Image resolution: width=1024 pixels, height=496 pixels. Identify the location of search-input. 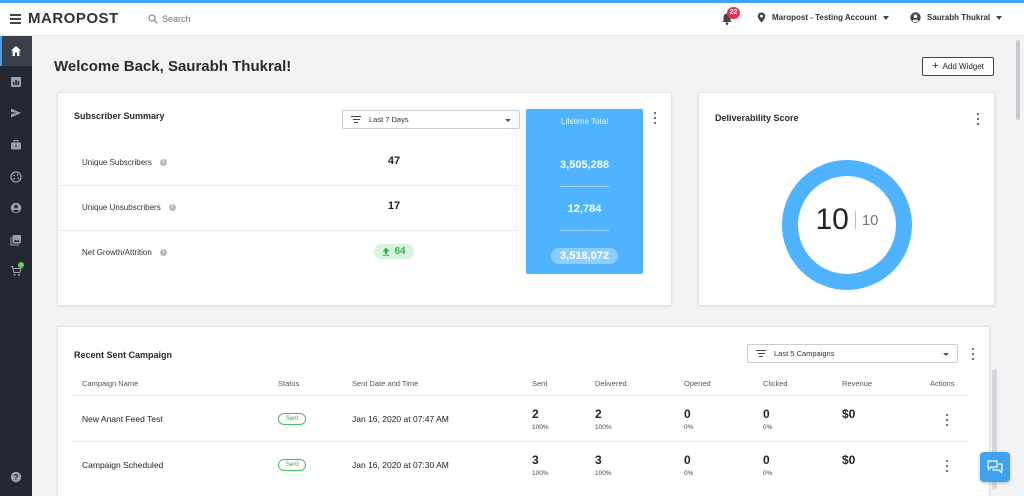
(242, 19).